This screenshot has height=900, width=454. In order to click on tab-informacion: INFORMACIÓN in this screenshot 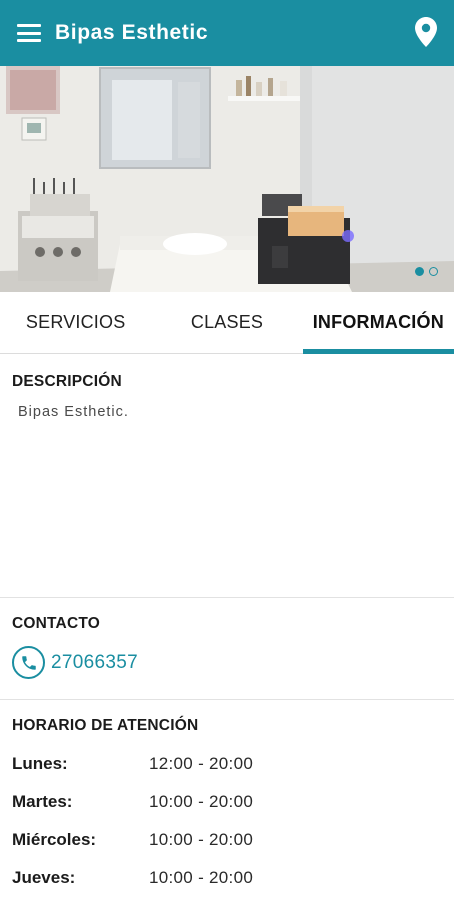, I will do `click(378, 323)`.